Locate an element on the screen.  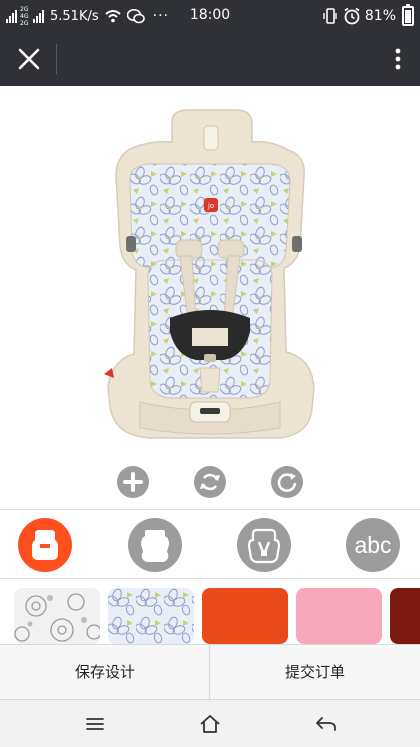
close-icon is located at coordinates (29, 59).